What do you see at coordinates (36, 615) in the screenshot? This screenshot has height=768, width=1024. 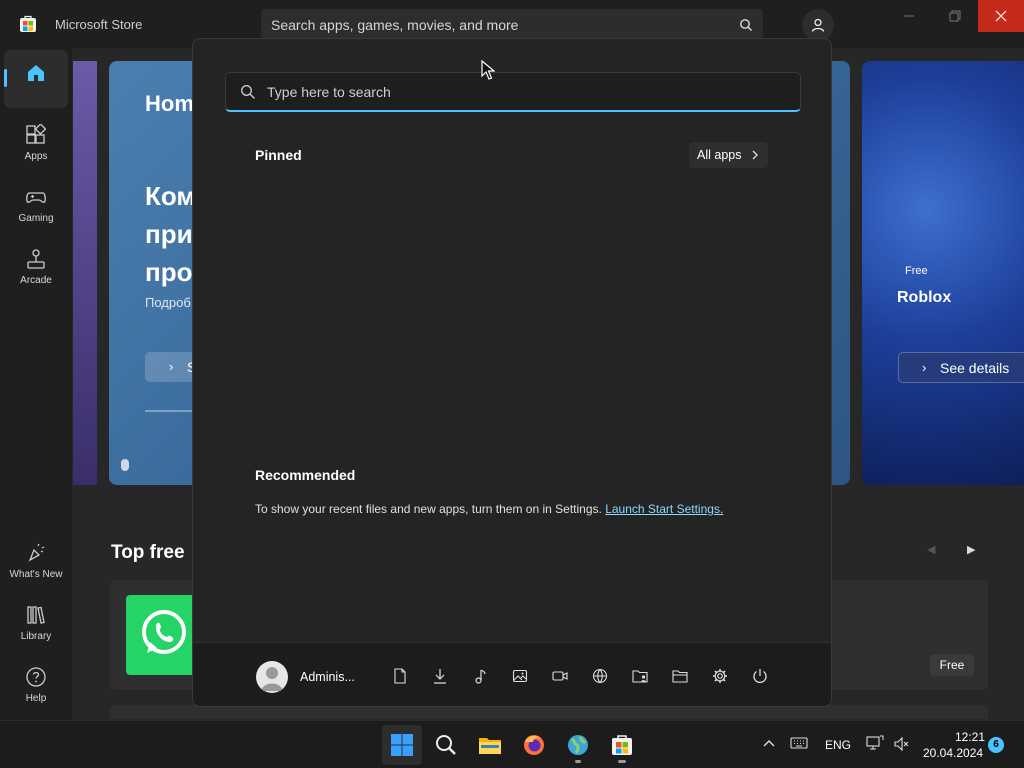 I see `library-icon` at bounding box center [36, 615].